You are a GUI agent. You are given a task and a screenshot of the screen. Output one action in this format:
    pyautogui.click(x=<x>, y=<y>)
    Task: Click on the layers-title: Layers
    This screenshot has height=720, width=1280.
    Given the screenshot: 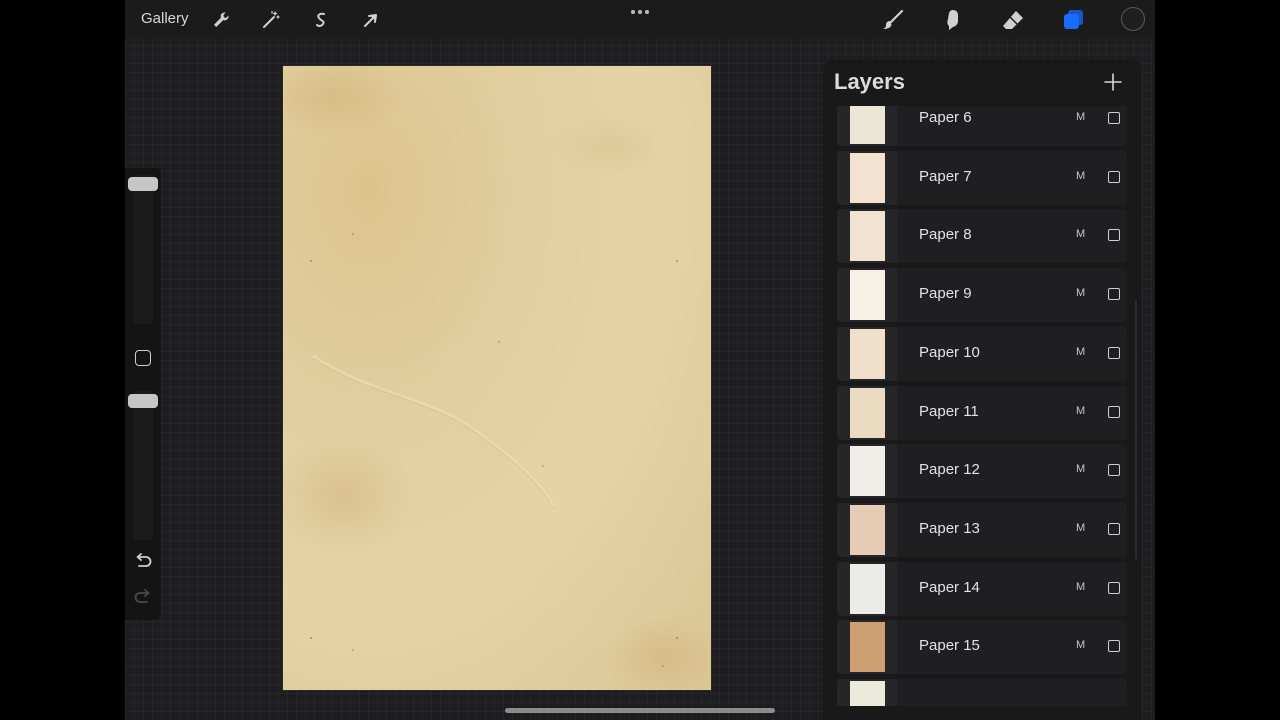 What is the action you would take?
    pyautogui.click(x=869, y=81)
    